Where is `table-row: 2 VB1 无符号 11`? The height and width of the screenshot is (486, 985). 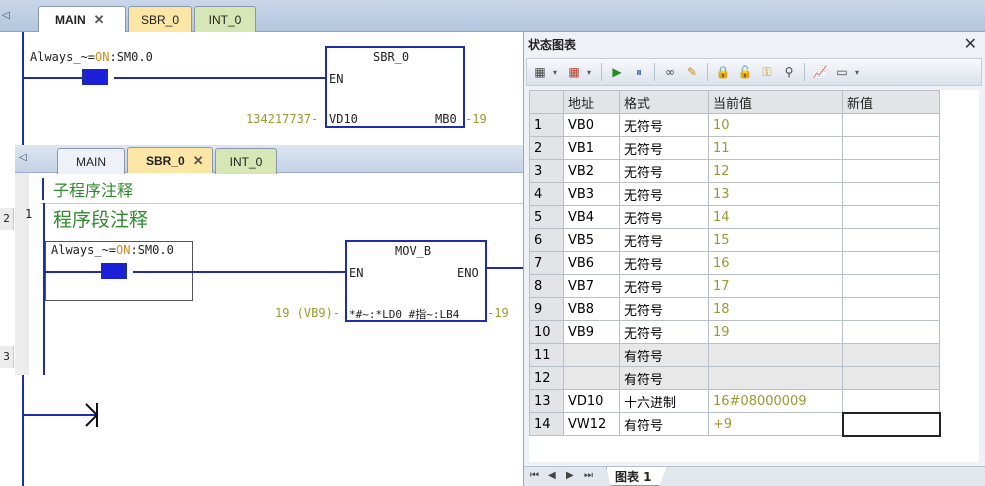 table-row: 2 VB1 无符号 11 is located at coordinates (734, 148).